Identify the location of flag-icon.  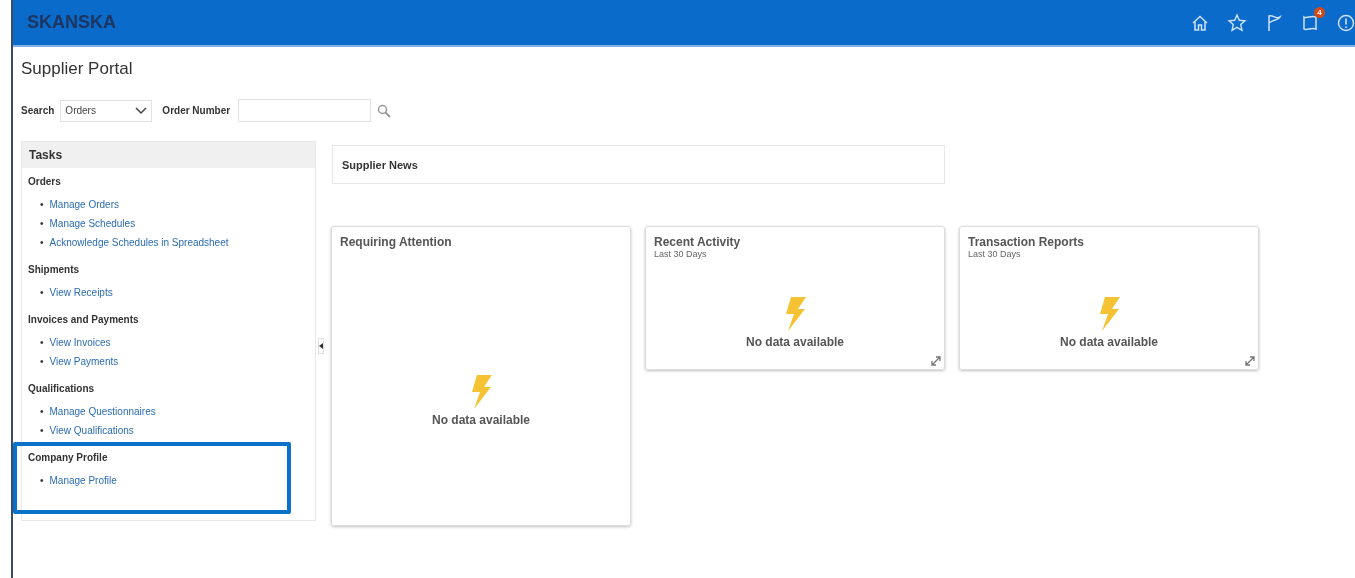
(1274, 22).